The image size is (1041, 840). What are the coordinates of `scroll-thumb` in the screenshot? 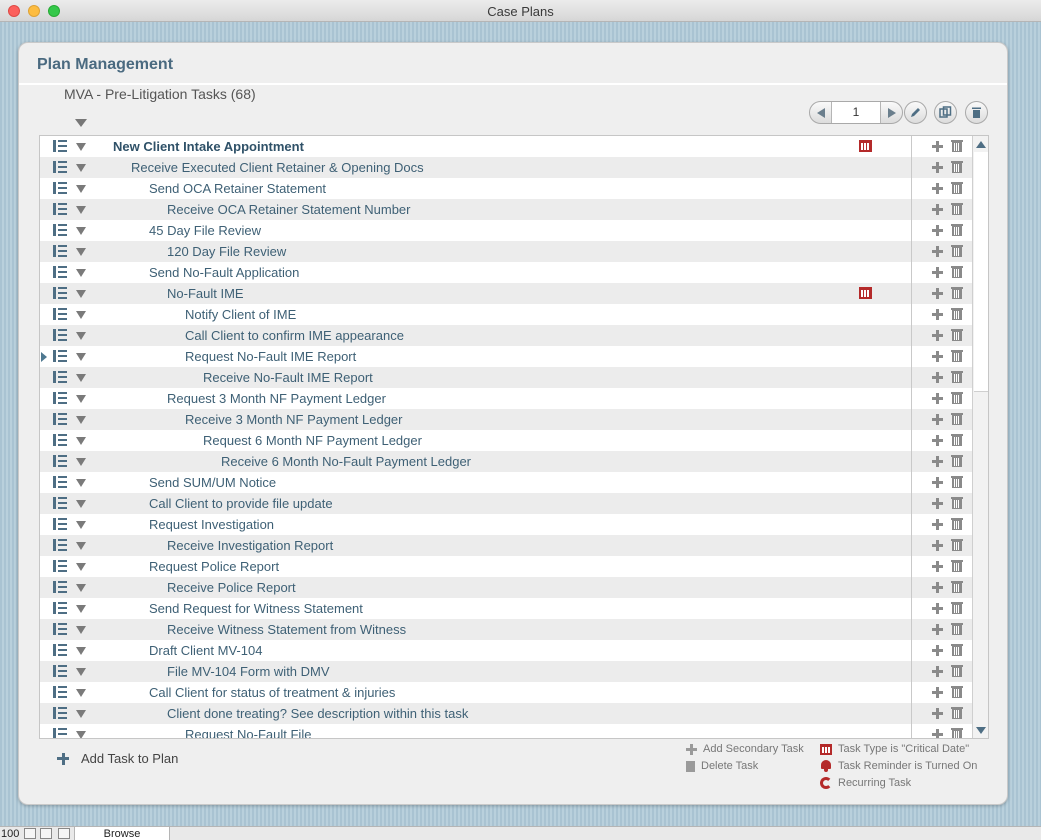 It's located at (981, 272).